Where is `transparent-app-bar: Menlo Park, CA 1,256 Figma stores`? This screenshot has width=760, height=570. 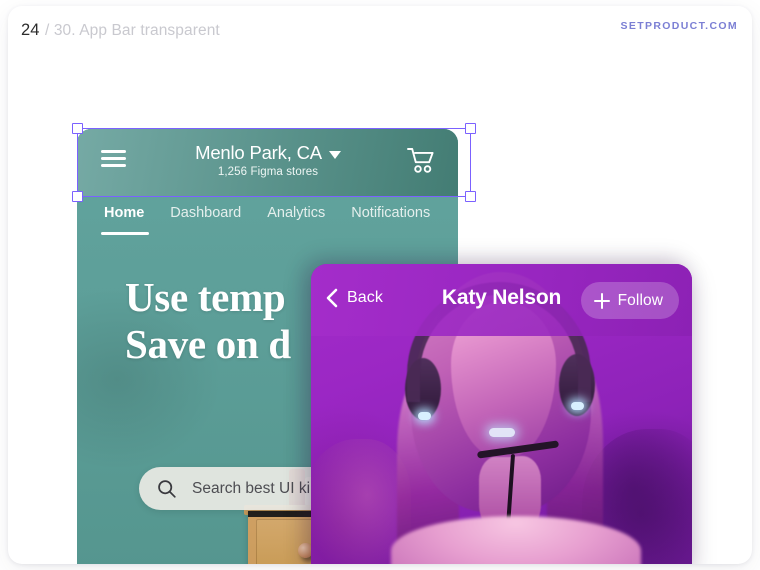
transparent-app-bar: Menlo Park, CA 1,256 Figma stores is located at coordinates (267, 162).